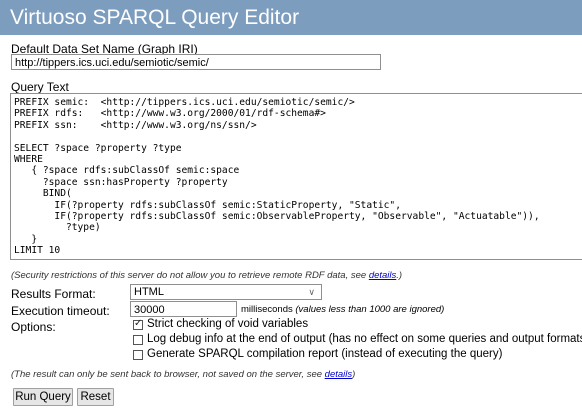 Image resolution: width=582 pixels, height=412 pixels. I want to click on query-line: LIMIT 10, so click(37, 251).